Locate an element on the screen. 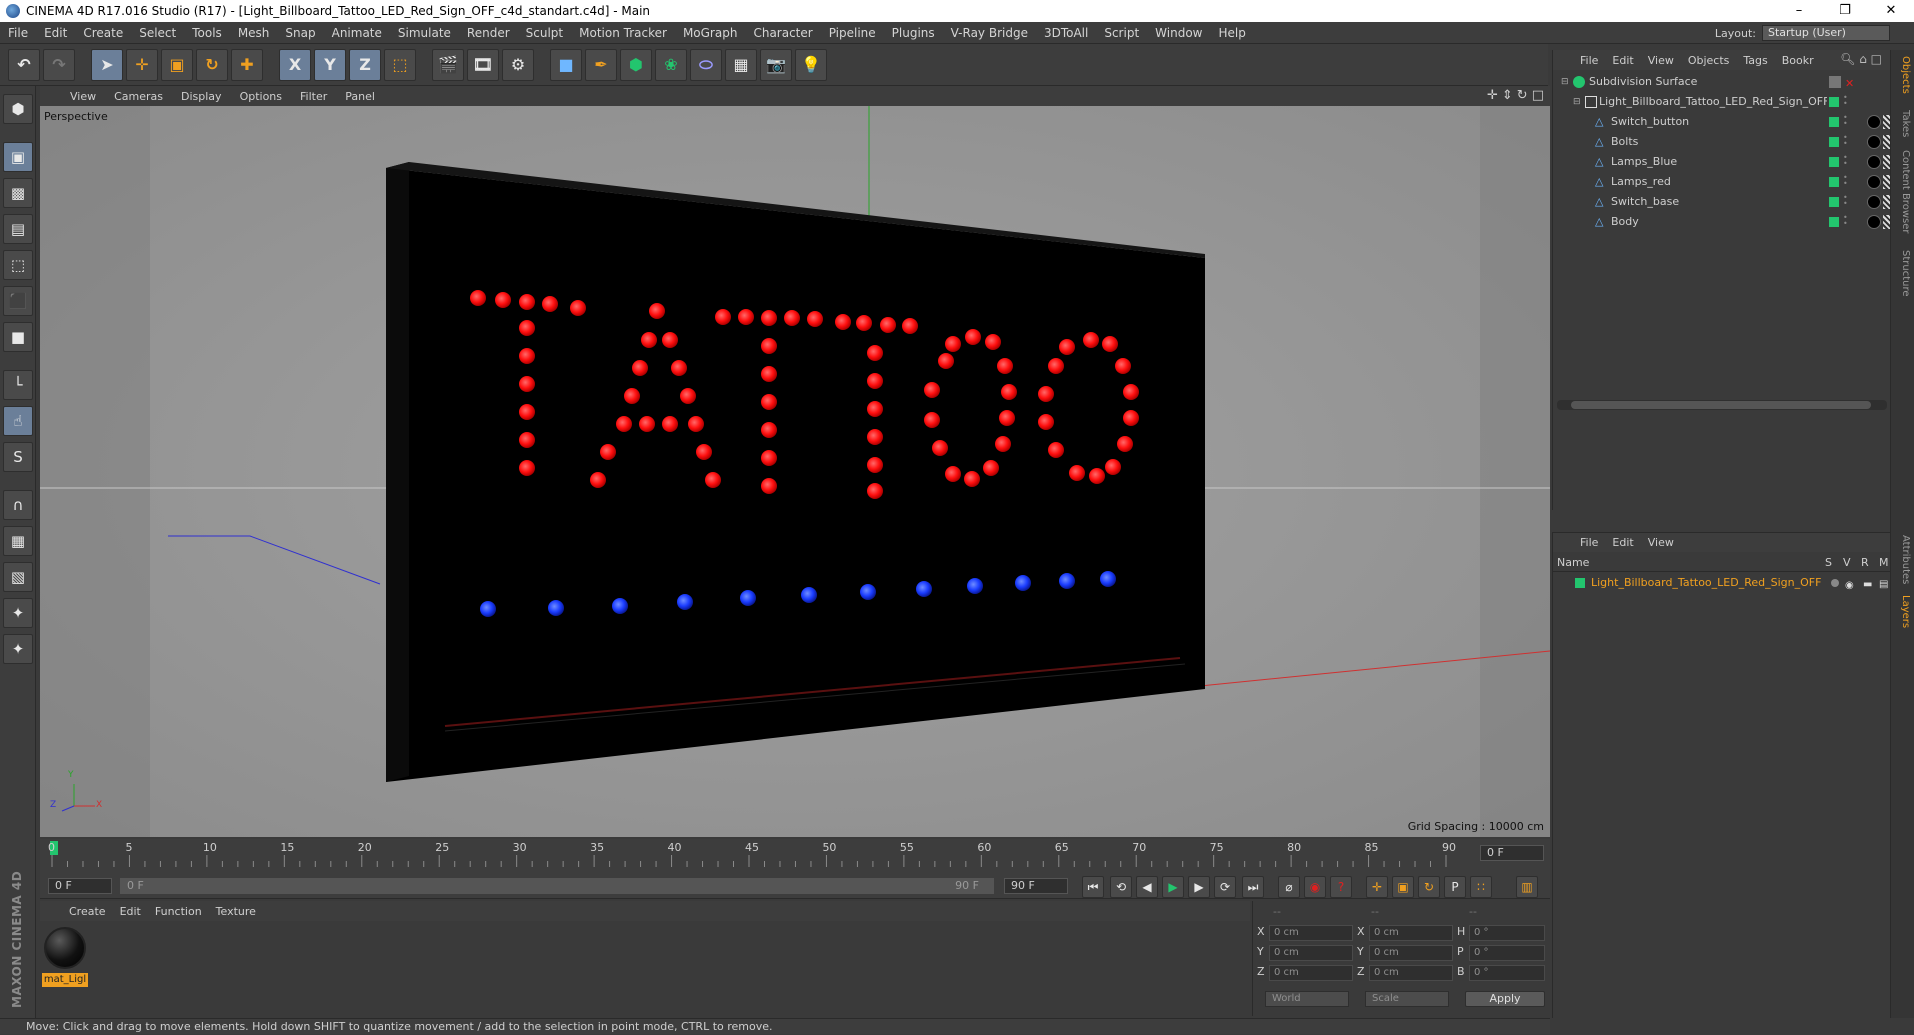 The width and height of the screenshot is (1914, 1035). tweak-mode-icon: ☝ is located at coordinates (18, 421).